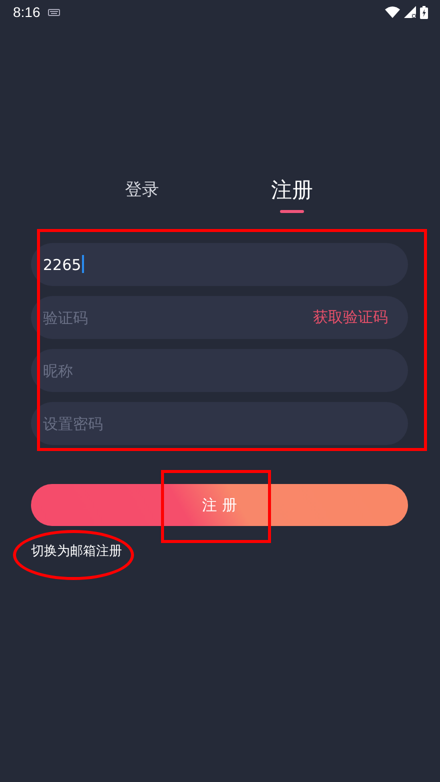 This screenshot has height=782, width=440. What do you see at coordinates (292, 190) in the screenshot?
I see `tab: 注册` at bounding box center [292, 190].